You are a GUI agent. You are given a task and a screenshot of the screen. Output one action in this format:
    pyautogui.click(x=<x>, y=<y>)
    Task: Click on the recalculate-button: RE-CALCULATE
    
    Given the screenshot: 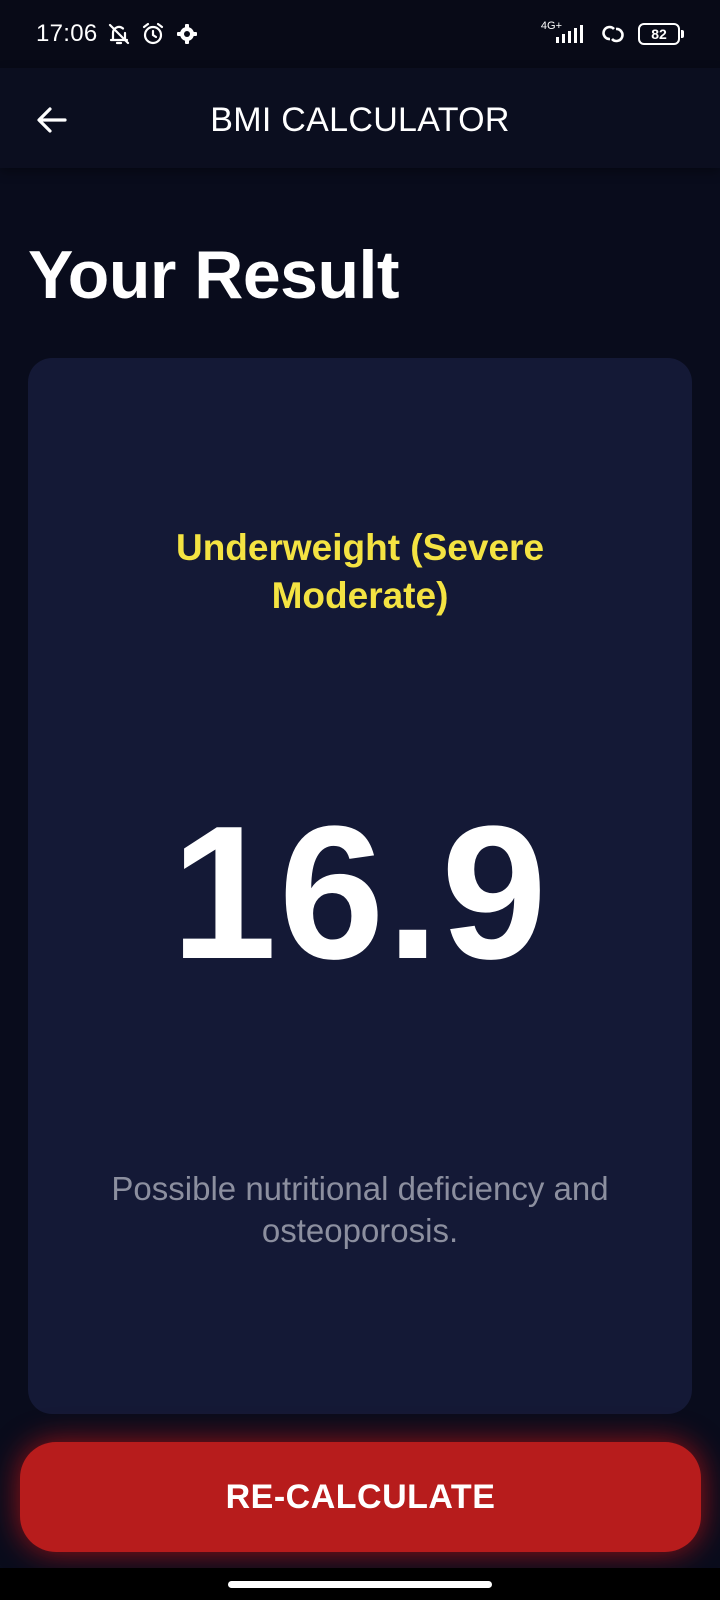 What is the action you would take?
    pyautogui.click(x=360, y=1497)
    